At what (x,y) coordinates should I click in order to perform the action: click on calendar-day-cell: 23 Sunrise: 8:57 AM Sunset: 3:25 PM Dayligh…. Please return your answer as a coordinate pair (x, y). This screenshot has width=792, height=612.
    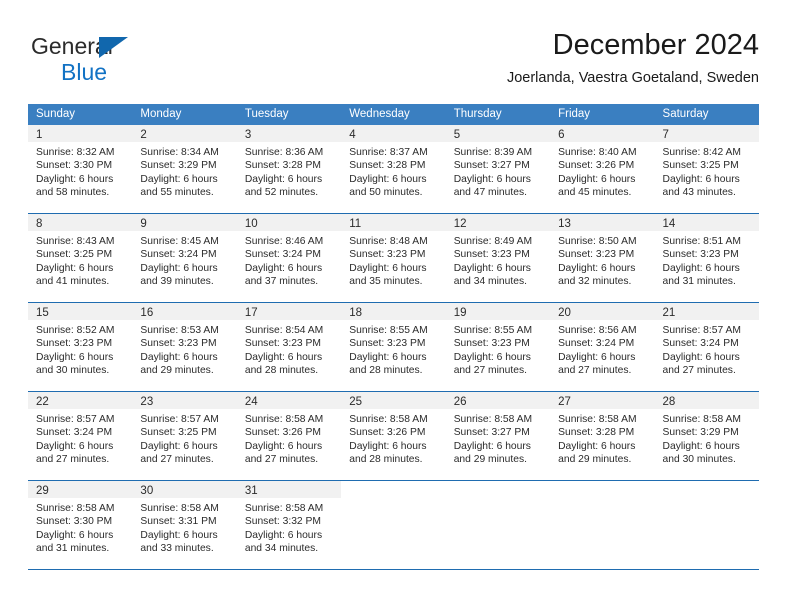
    Looking at the image, I should click on (184, 436).